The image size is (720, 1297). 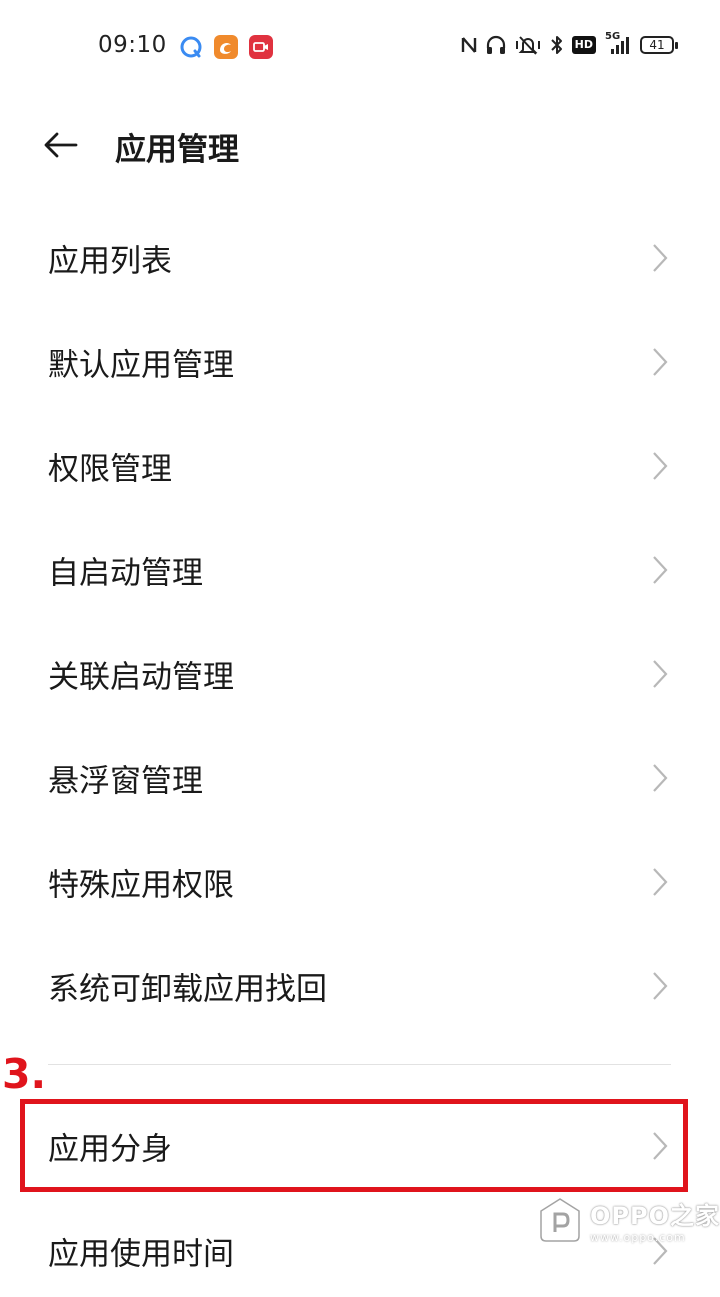 What do you see at coordinates (125, 573) in the screenshot?
I see `menu-item-label: 自启动管理` at bounding box center [125, 573].